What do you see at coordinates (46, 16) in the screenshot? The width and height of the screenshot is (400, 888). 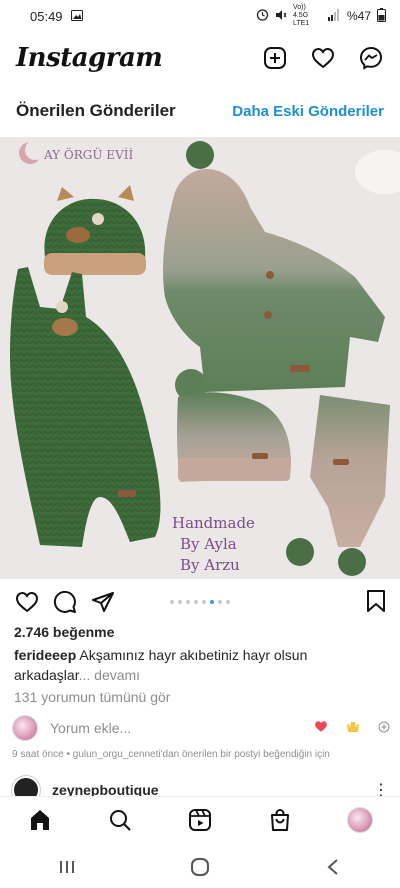 I see `status-time: 05:49` at bounding box center [46, 16].